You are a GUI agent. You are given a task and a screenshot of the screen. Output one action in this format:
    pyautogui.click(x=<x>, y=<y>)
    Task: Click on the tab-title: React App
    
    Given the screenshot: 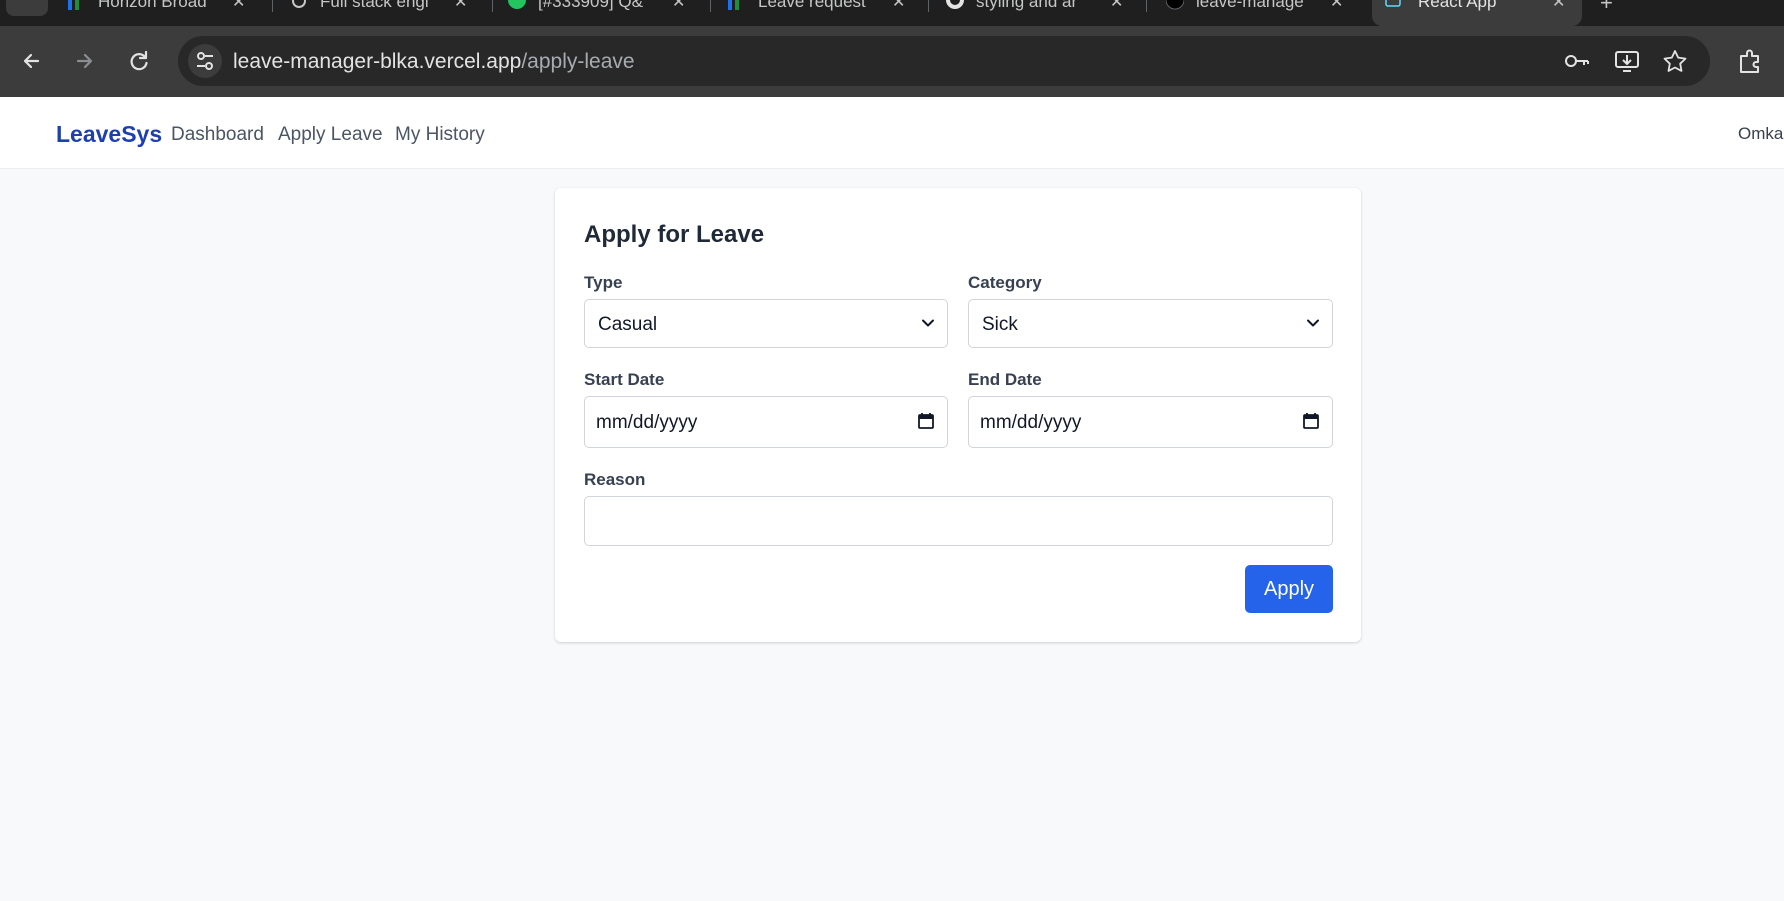 What is the action you would take?
    pyautogui.click(x=1457, y=5)
    